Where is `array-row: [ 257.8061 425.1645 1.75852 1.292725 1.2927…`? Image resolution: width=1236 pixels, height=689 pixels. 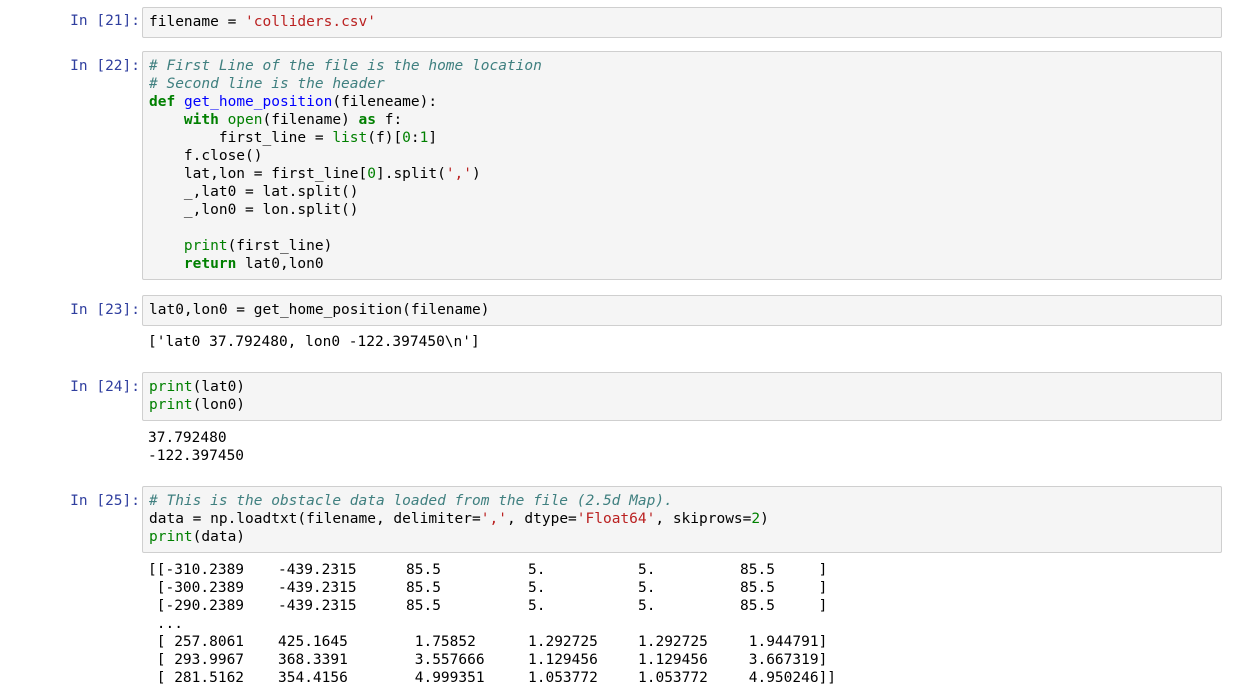 array-row: [ 257.8061 425.1645 1.75852 1.292725 1.2927… is located at coordinates (489, 642).